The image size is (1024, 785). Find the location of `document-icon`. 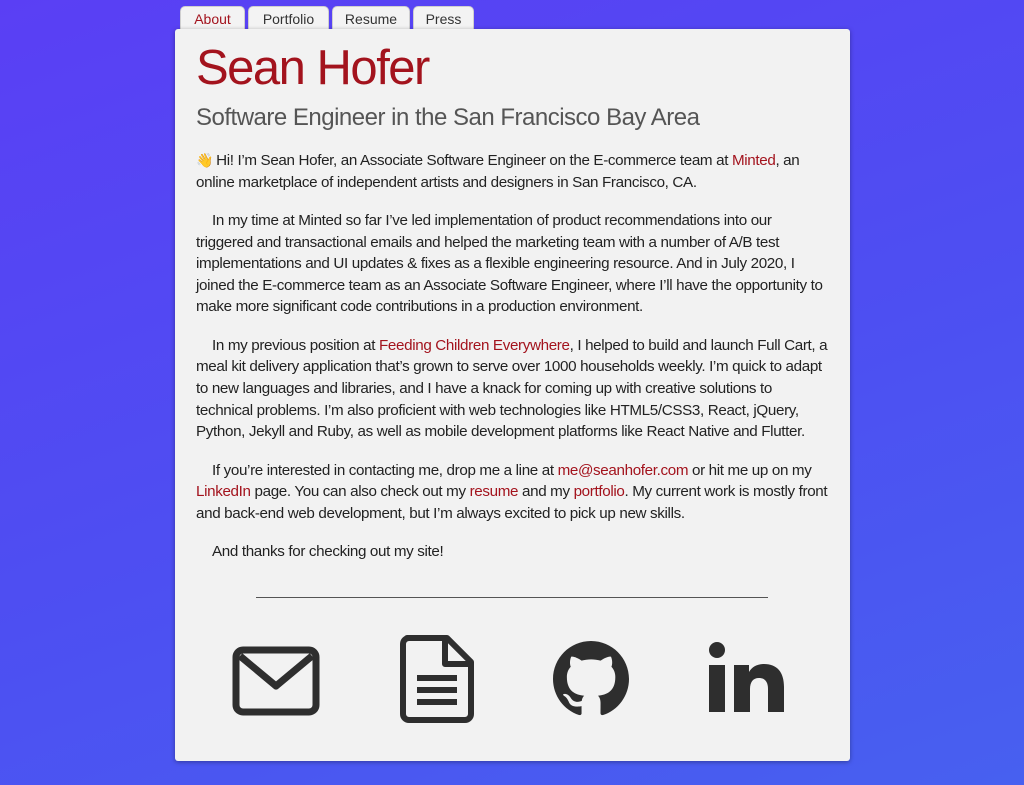

document-icon is located at coordinates (437, 681).